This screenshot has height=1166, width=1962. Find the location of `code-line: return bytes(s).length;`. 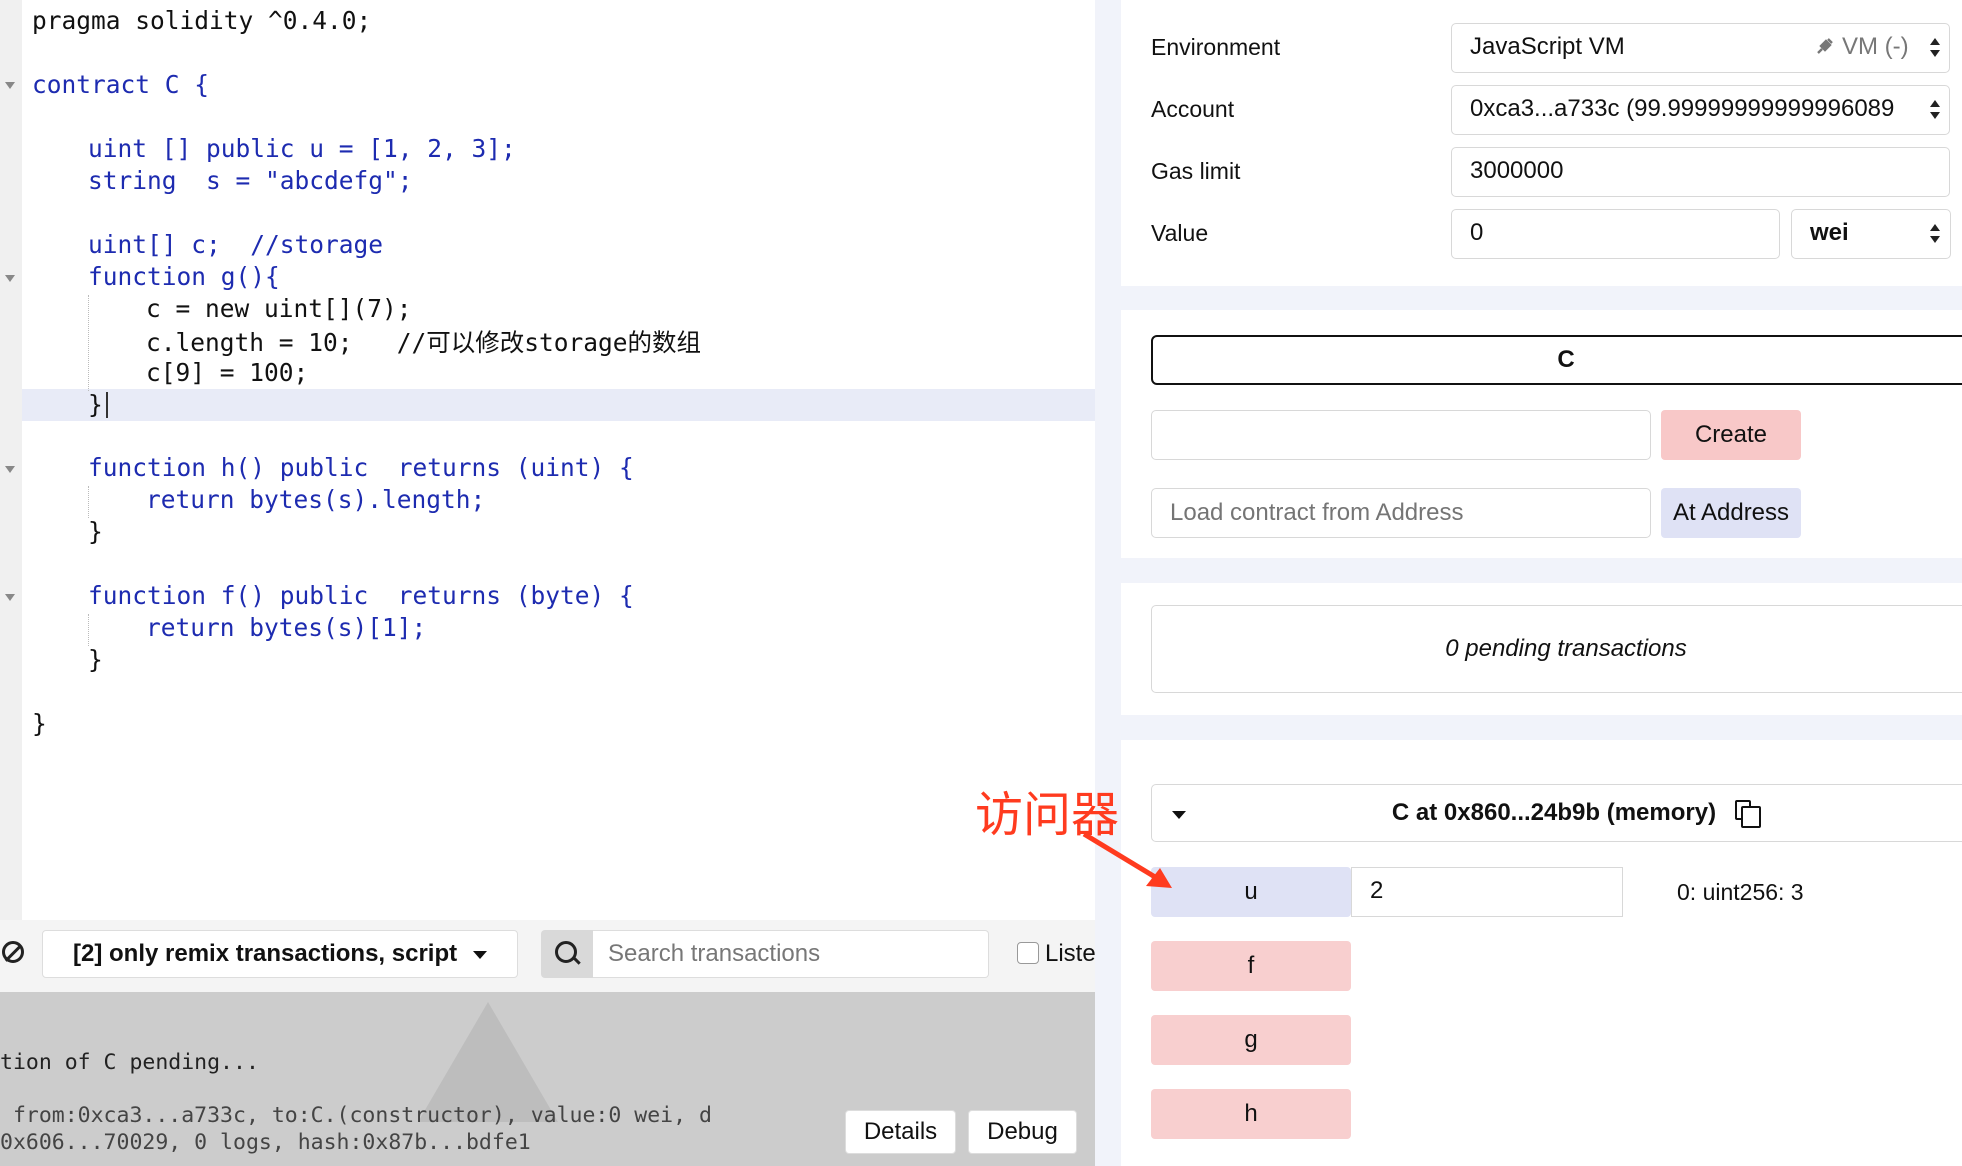

code-line: return bytes(s).length; is located at coordinates (316, 499).